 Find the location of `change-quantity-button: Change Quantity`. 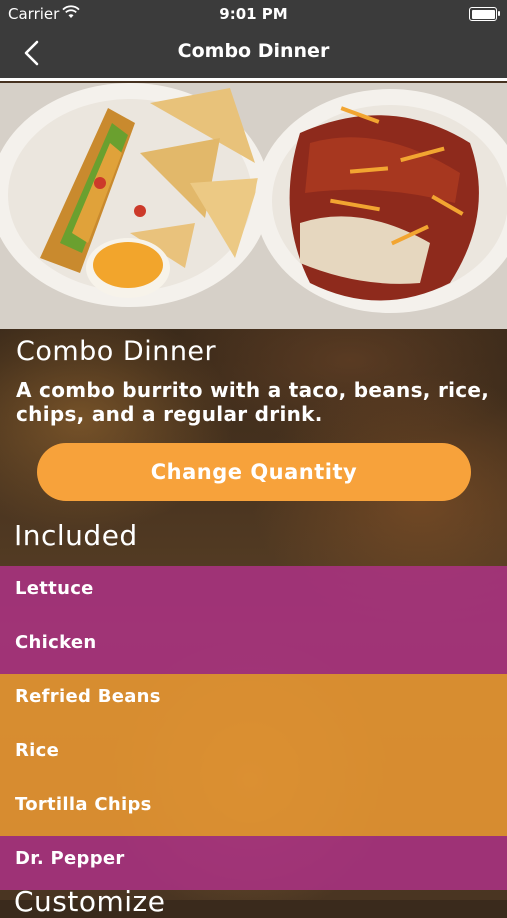

change-quantity-button: Change Quantity is located at coordinates (254, 472).